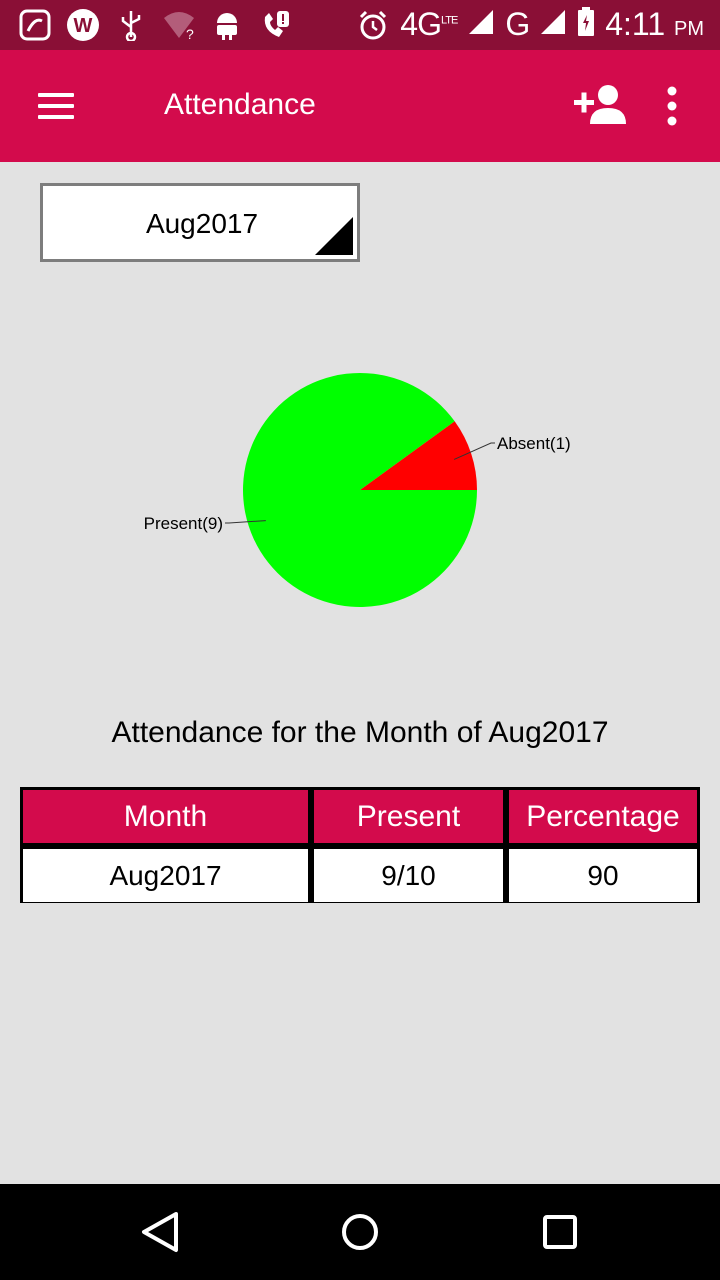  Describe the element at coordinates (603, 875) in the screenshot. I see `table-cell: 90` at that location.